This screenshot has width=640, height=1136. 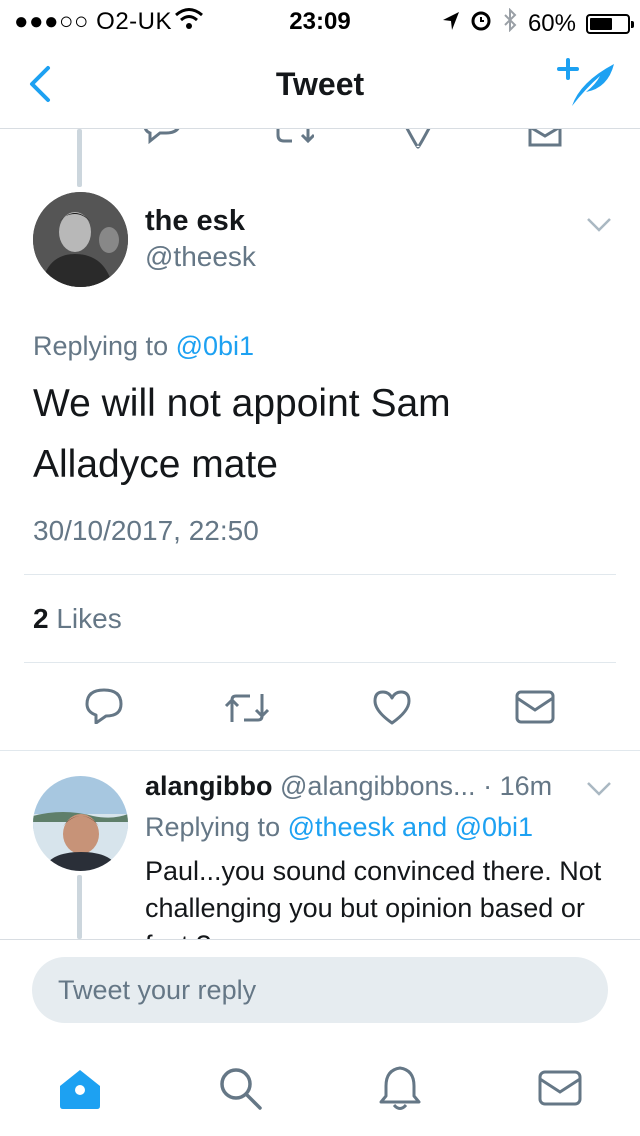 What do you see at coordinates (400, 1088) in the screenshot?
I see `notifications-icon` at bounding box center [400, 1088].